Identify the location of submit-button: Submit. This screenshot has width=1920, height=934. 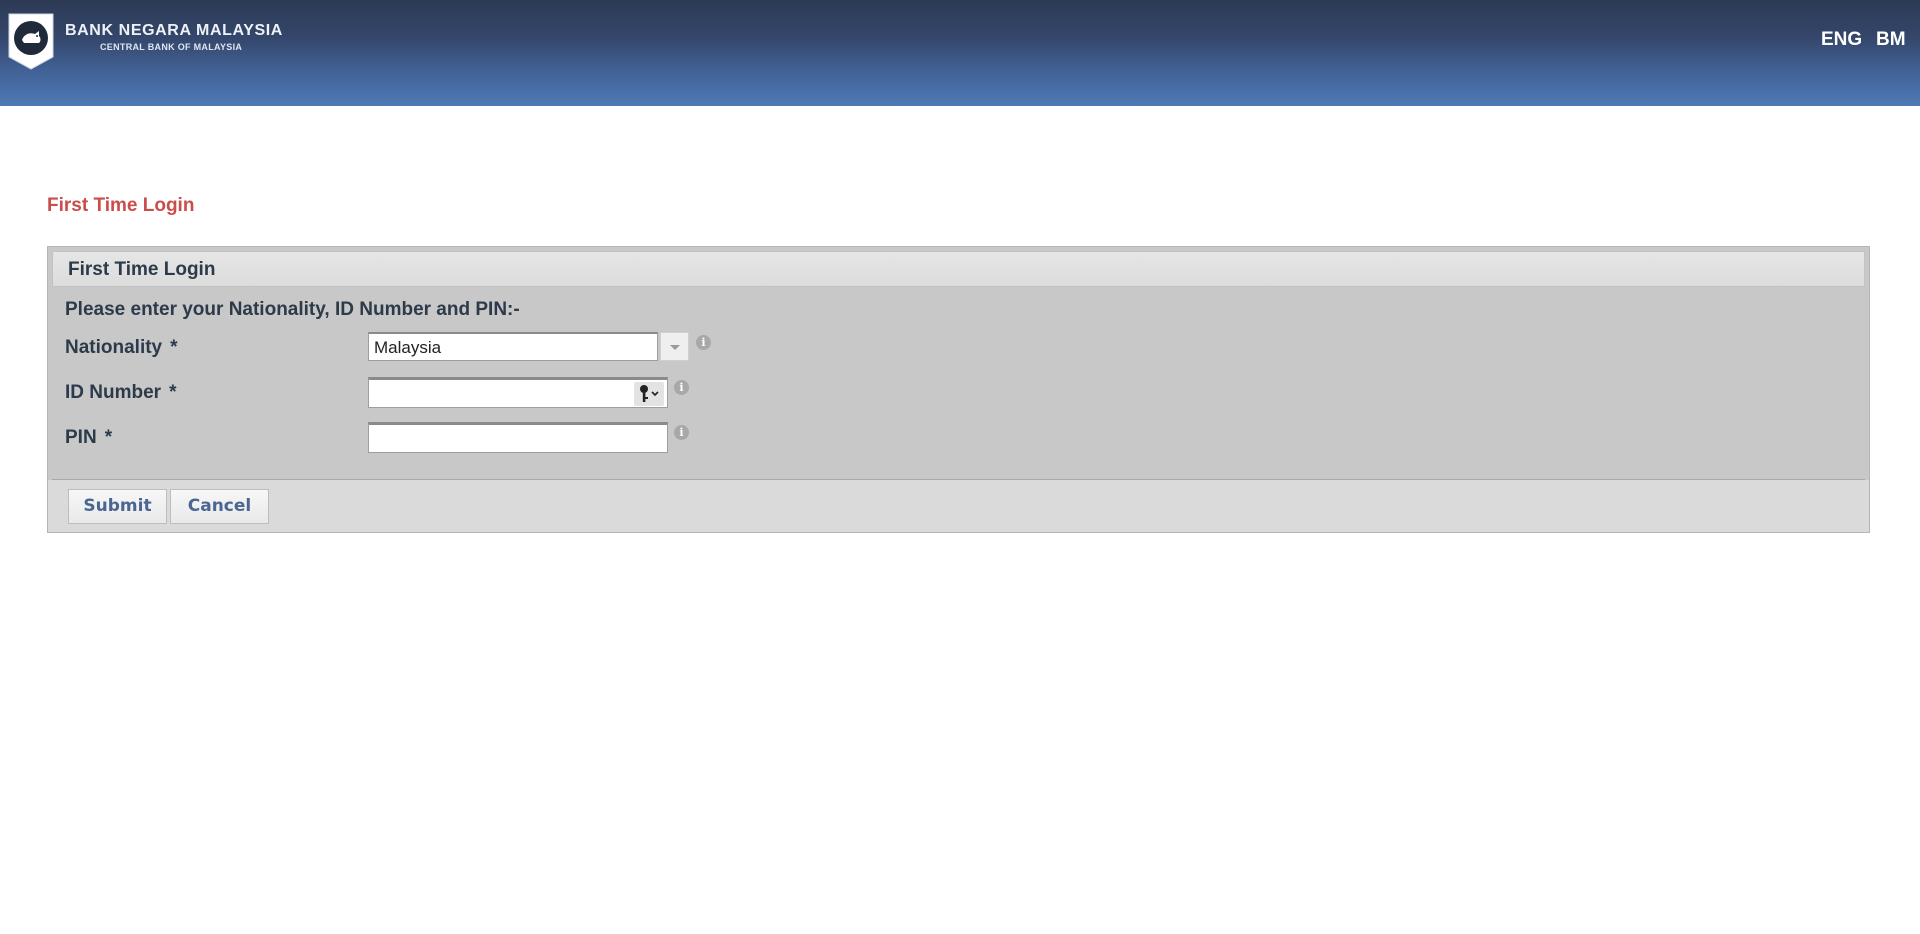
(117, 506).